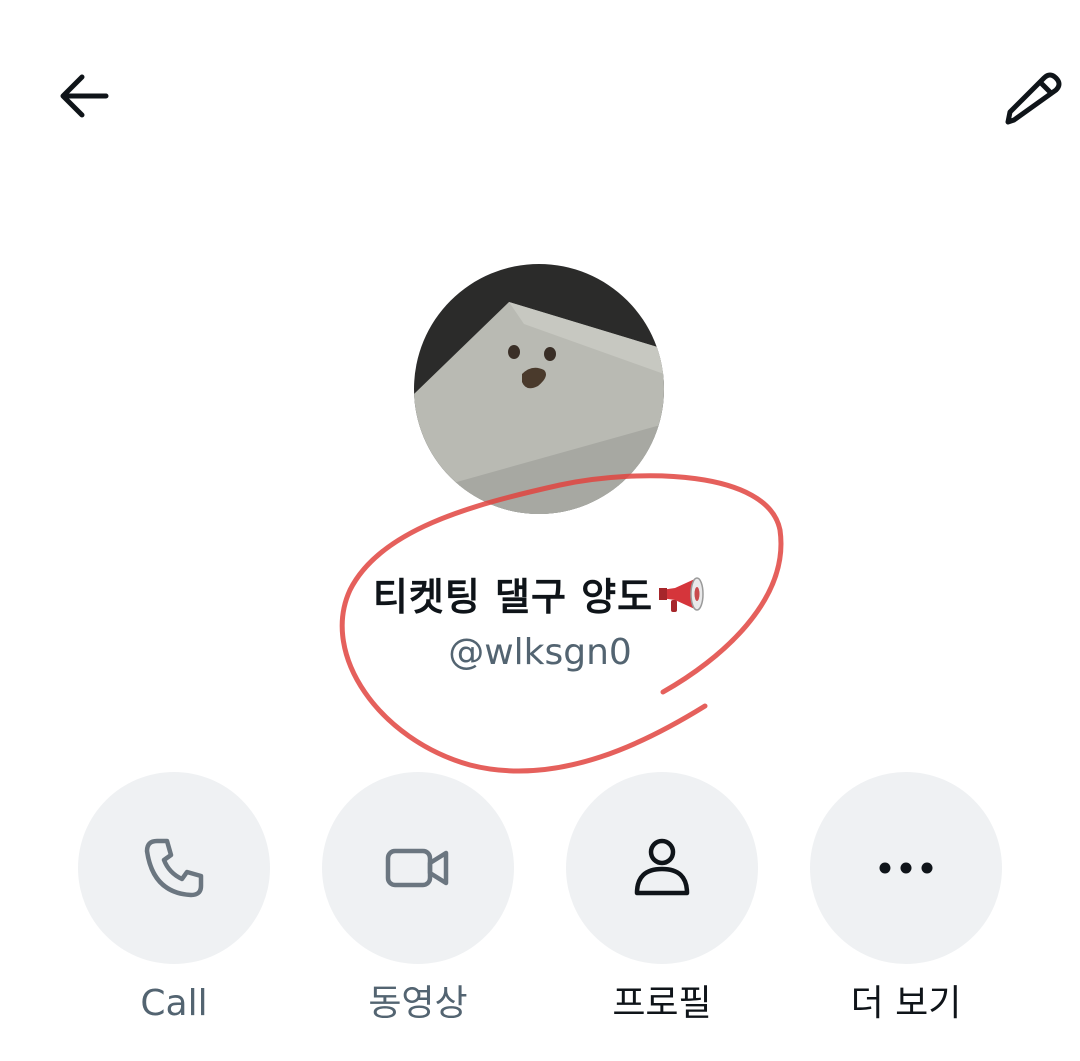 This screenshot has width=1080, height=1061. I want to click on profile-button-circle, so click(662, 868).